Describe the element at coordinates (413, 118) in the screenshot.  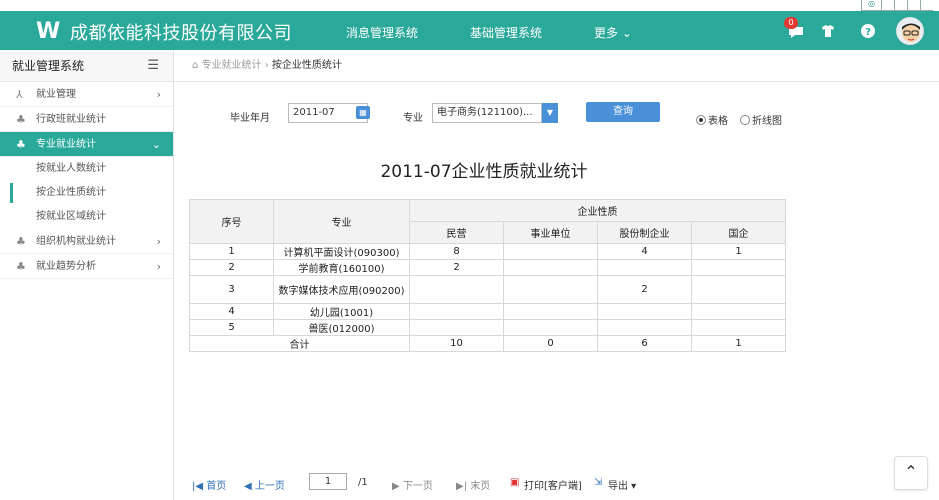
I see `major-label: 专业` at that location.